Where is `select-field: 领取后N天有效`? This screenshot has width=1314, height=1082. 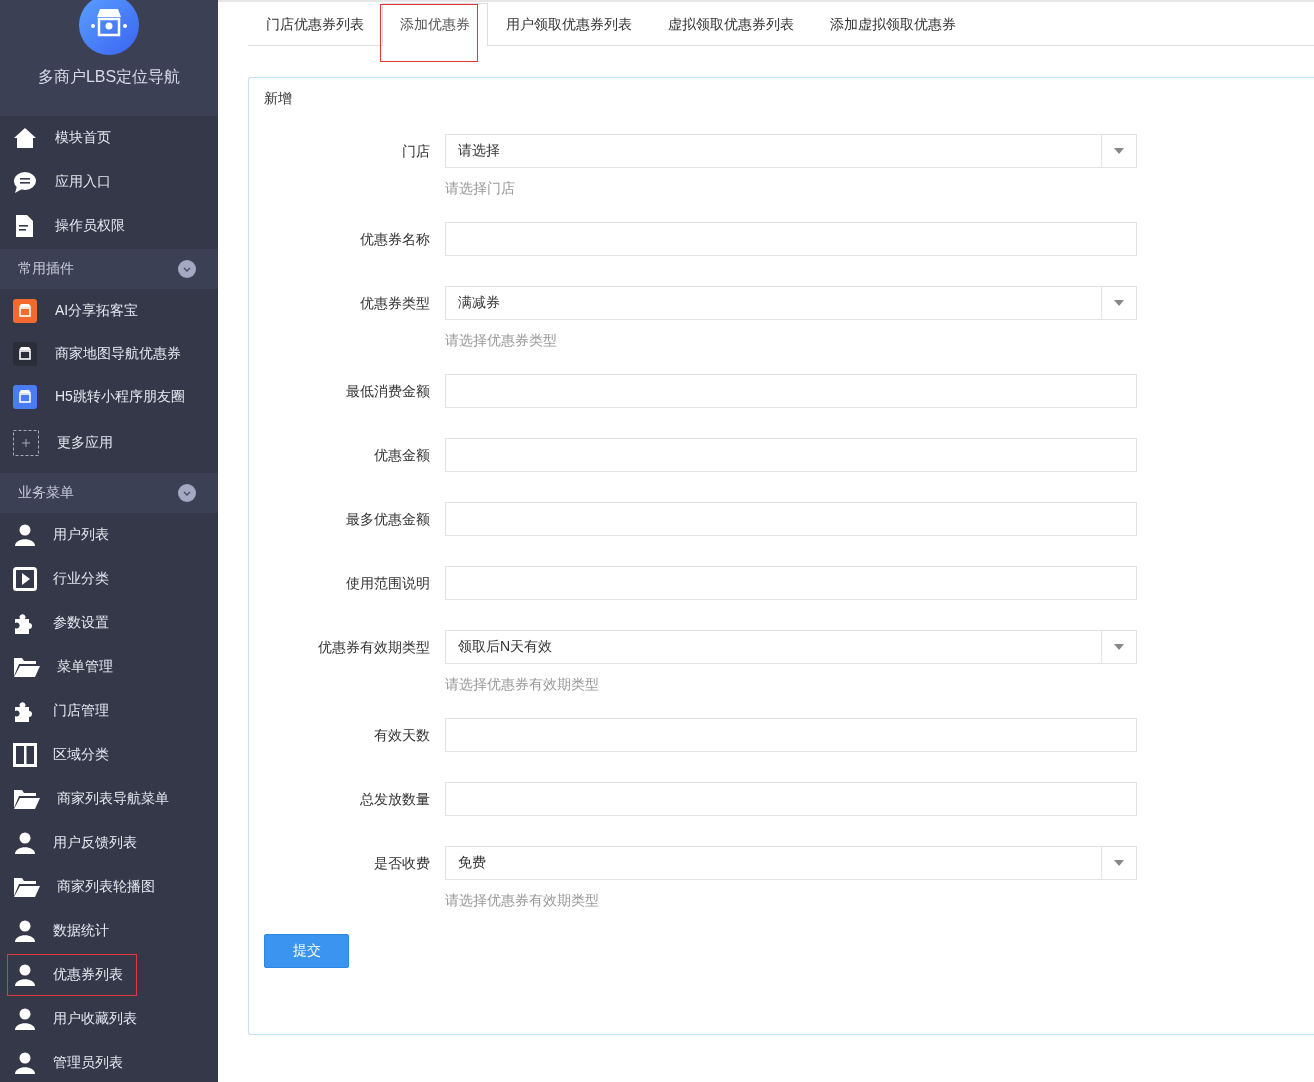 select-field: 领取后N天有效 is located at coordinates (791, 647).